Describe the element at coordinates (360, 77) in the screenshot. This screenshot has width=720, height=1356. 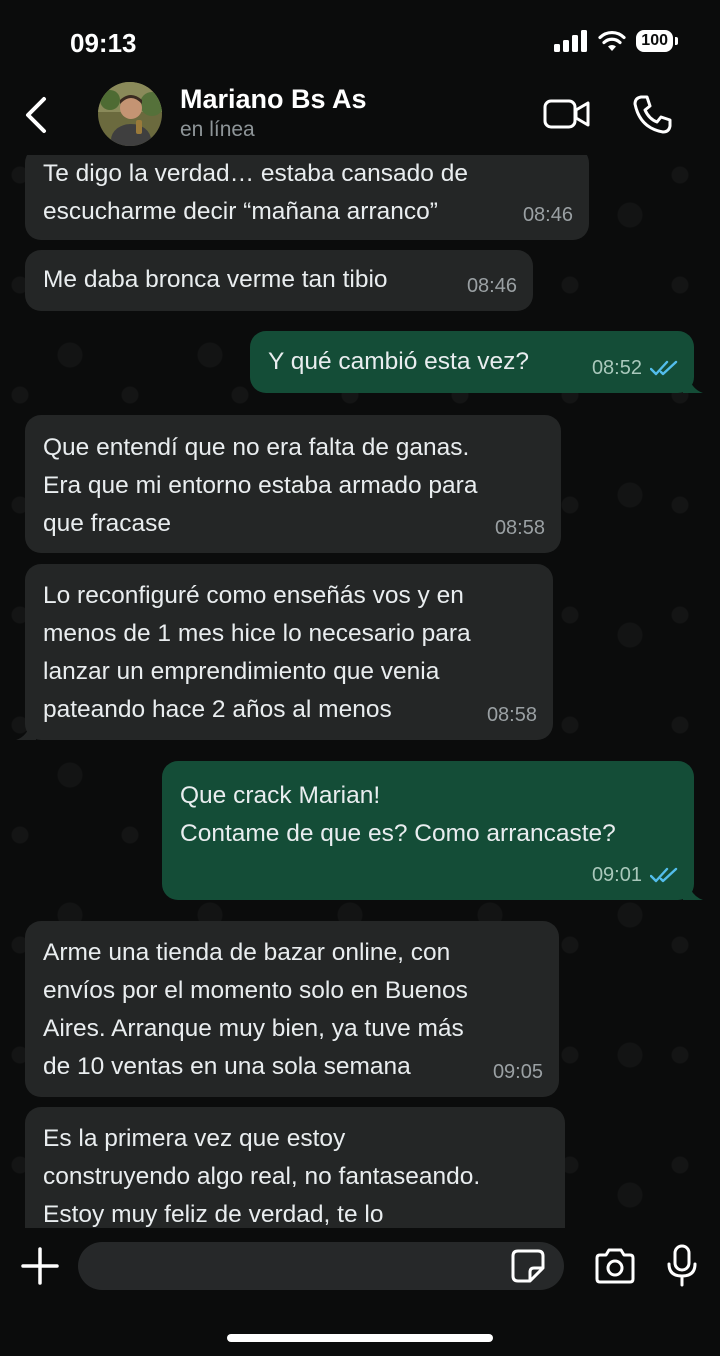
I see `top-bar: 09:13 100 Mariano Bs As en línea` at that location.